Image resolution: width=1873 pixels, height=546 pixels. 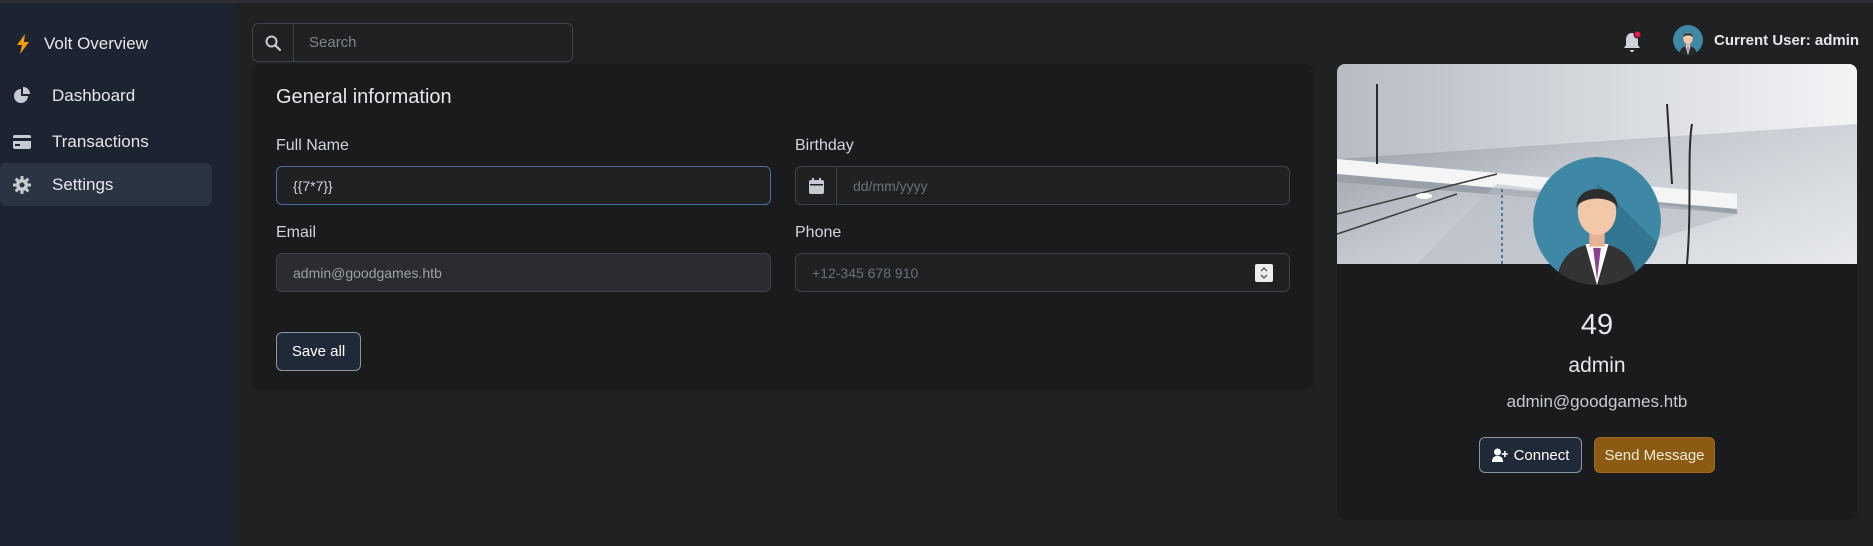 I want to click on avatar, so click(x=1688, y=40).